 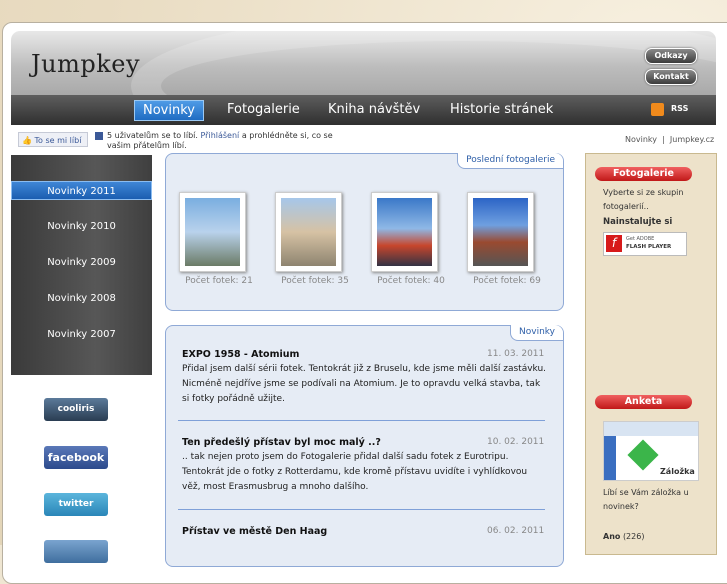 I want to click on gallery-caption: Počet fotek: 69, so click(x=507, y=281).